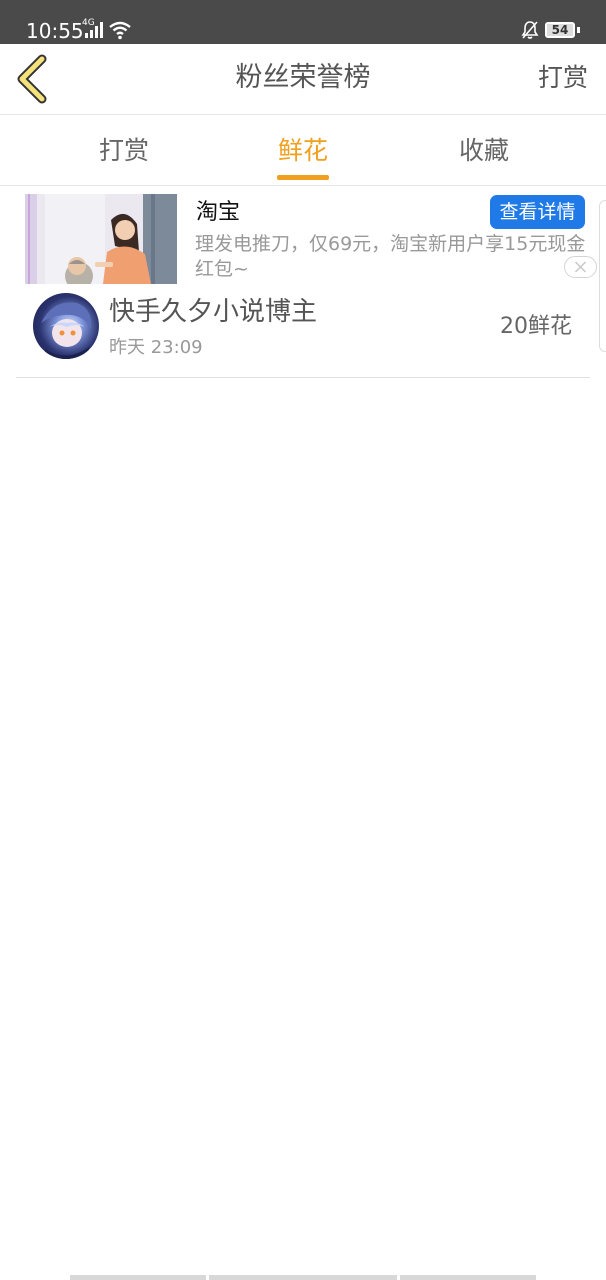 The image size is (606, 1280). Describe the element at coordinates (530, 30) in the screenshot. I see `bell-muted-icon` at that location.